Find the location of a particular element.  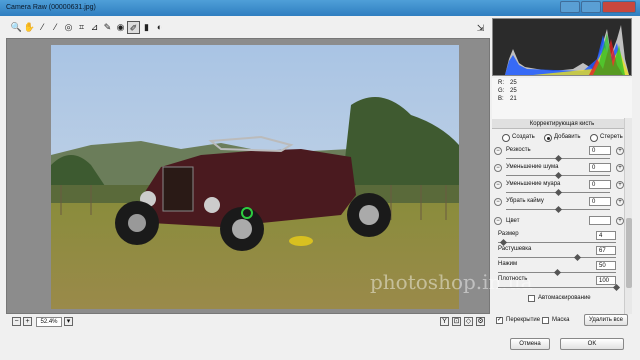

red-eye-icon: ◉ is located at coordinates (120, 27).